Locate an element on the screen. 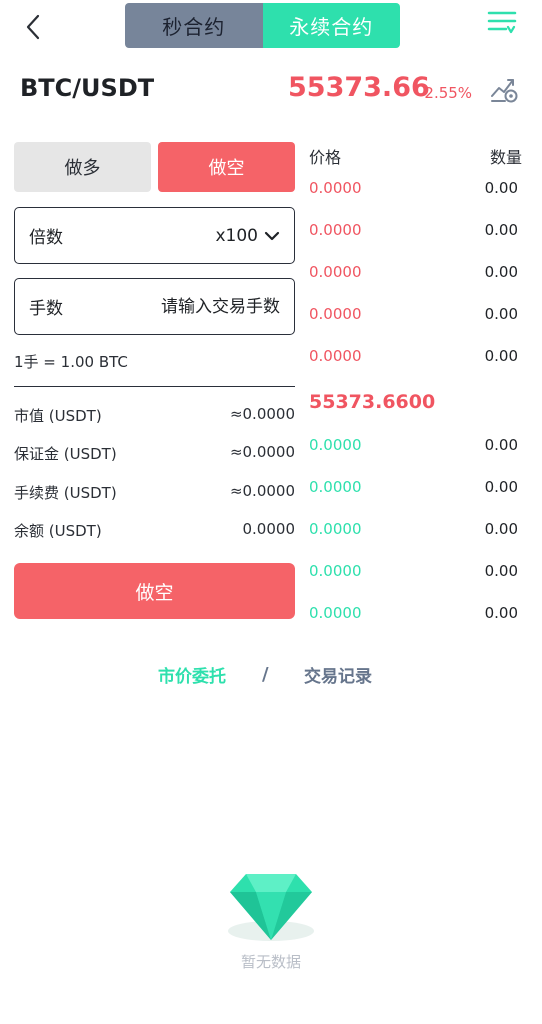 This screenshot has width=542, height=1024. back-button is located at coordinates (35, 27).